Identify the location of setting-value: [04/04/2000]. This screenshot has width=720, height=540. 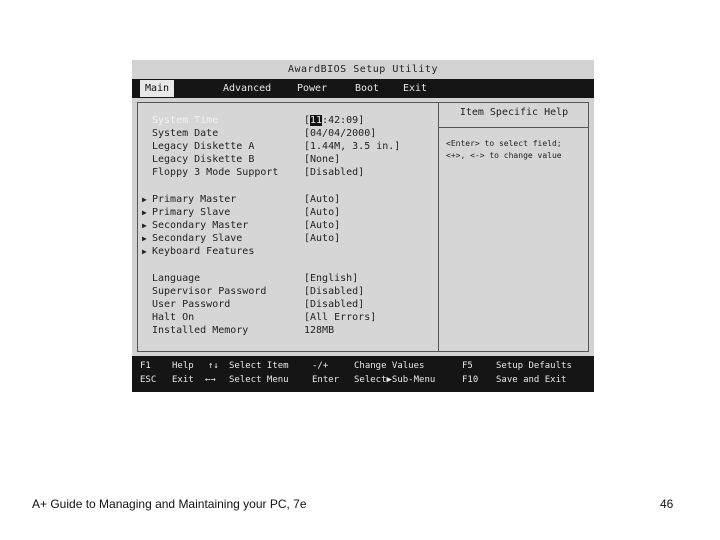
(340, 133).